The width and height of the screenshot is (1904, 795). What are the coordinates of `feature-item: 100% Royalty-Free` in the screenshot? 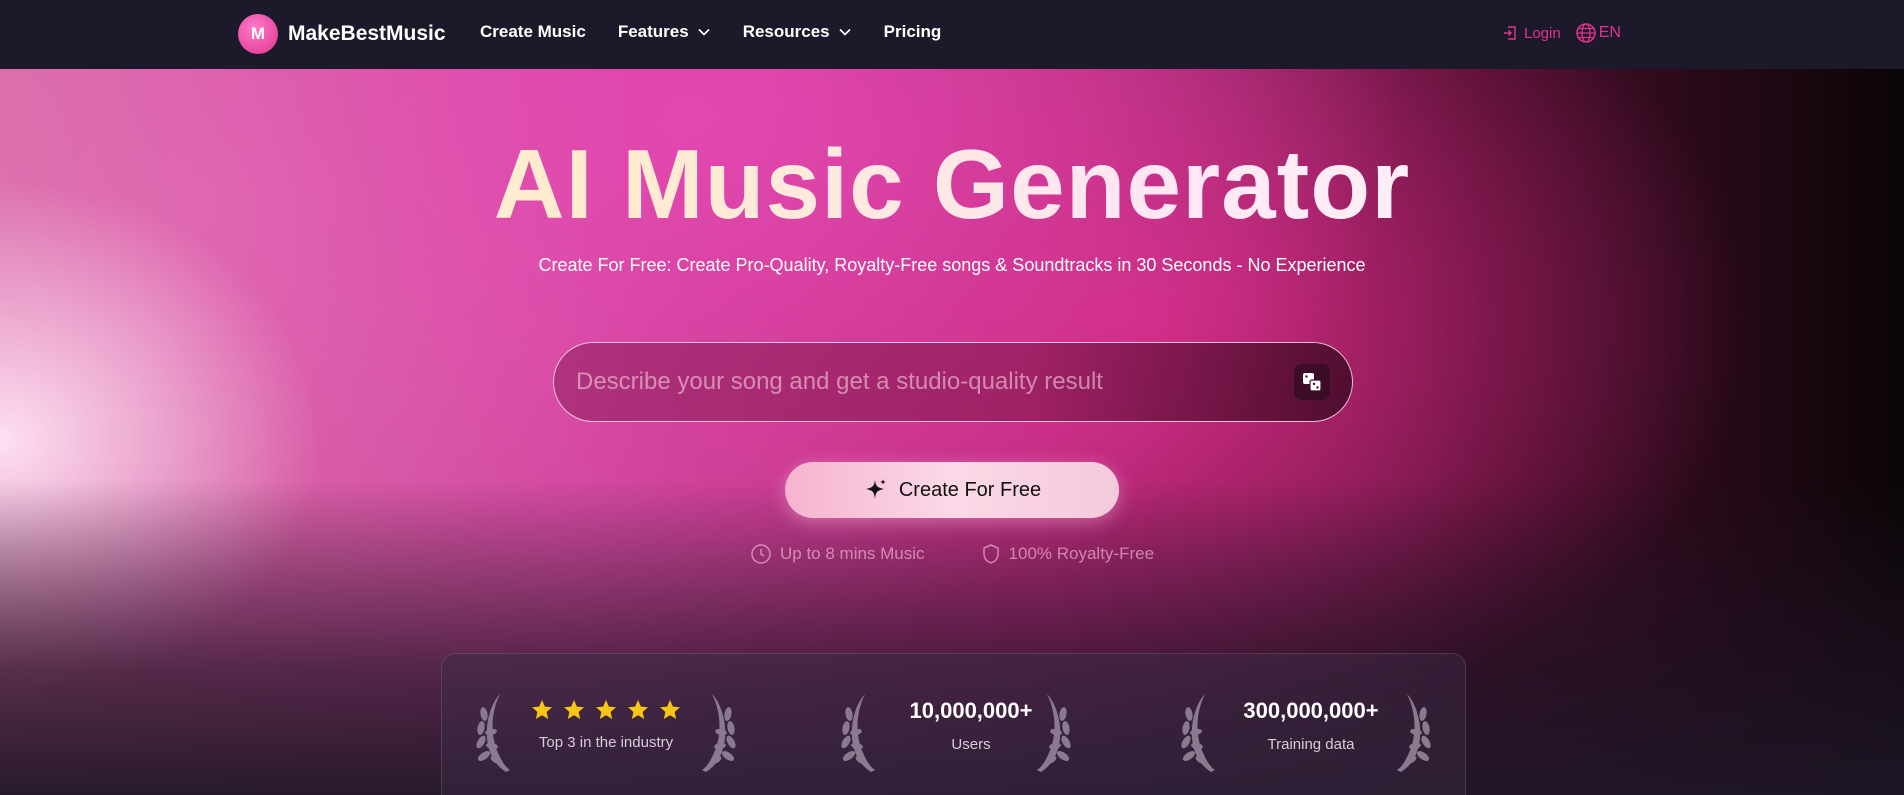 It's located at (1068, 554).